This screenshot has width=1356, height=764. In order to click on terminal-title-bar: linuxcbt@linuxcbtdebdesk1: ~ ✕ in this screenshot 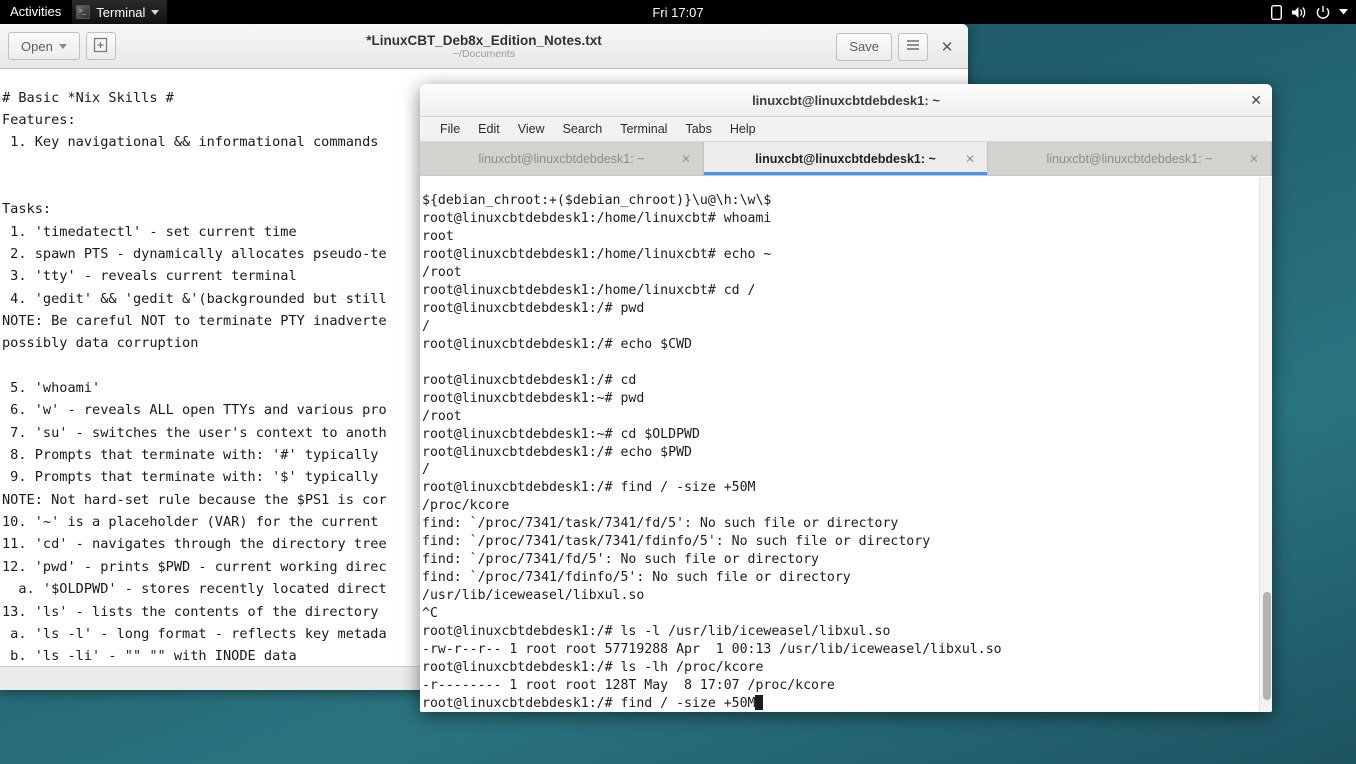, I will do `click(846, 100)`.